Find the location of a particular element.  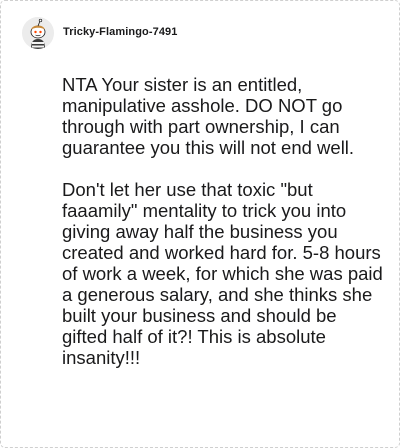

username: Tricky-Flamingo-7491 is located at coordinates (120, 32).